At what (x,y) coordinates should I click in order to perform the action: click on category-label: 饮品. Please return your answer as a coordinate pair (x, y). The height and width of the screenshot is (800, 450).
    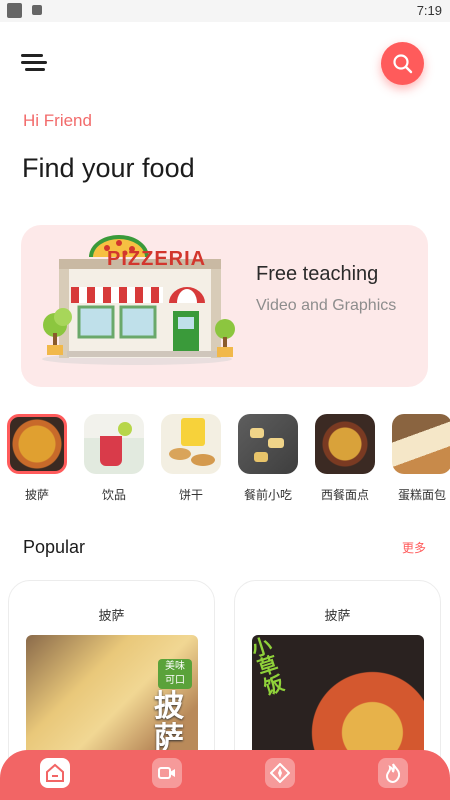
    Looking at the image, I should click on (113, 495).